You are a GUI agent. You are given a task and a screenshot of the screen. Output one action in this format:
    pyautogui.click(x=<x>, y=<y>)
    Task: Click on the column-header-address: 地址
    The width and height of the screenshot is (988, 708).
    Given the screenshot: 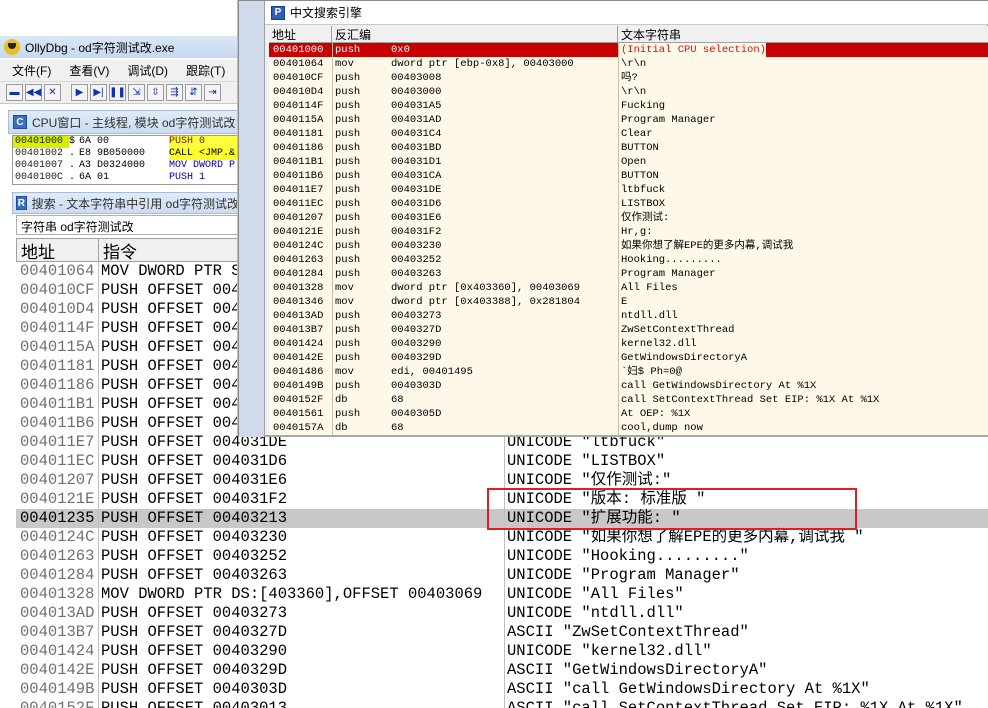 What is the action you would take?
    pyautogui.click(x=58, y=250)
    